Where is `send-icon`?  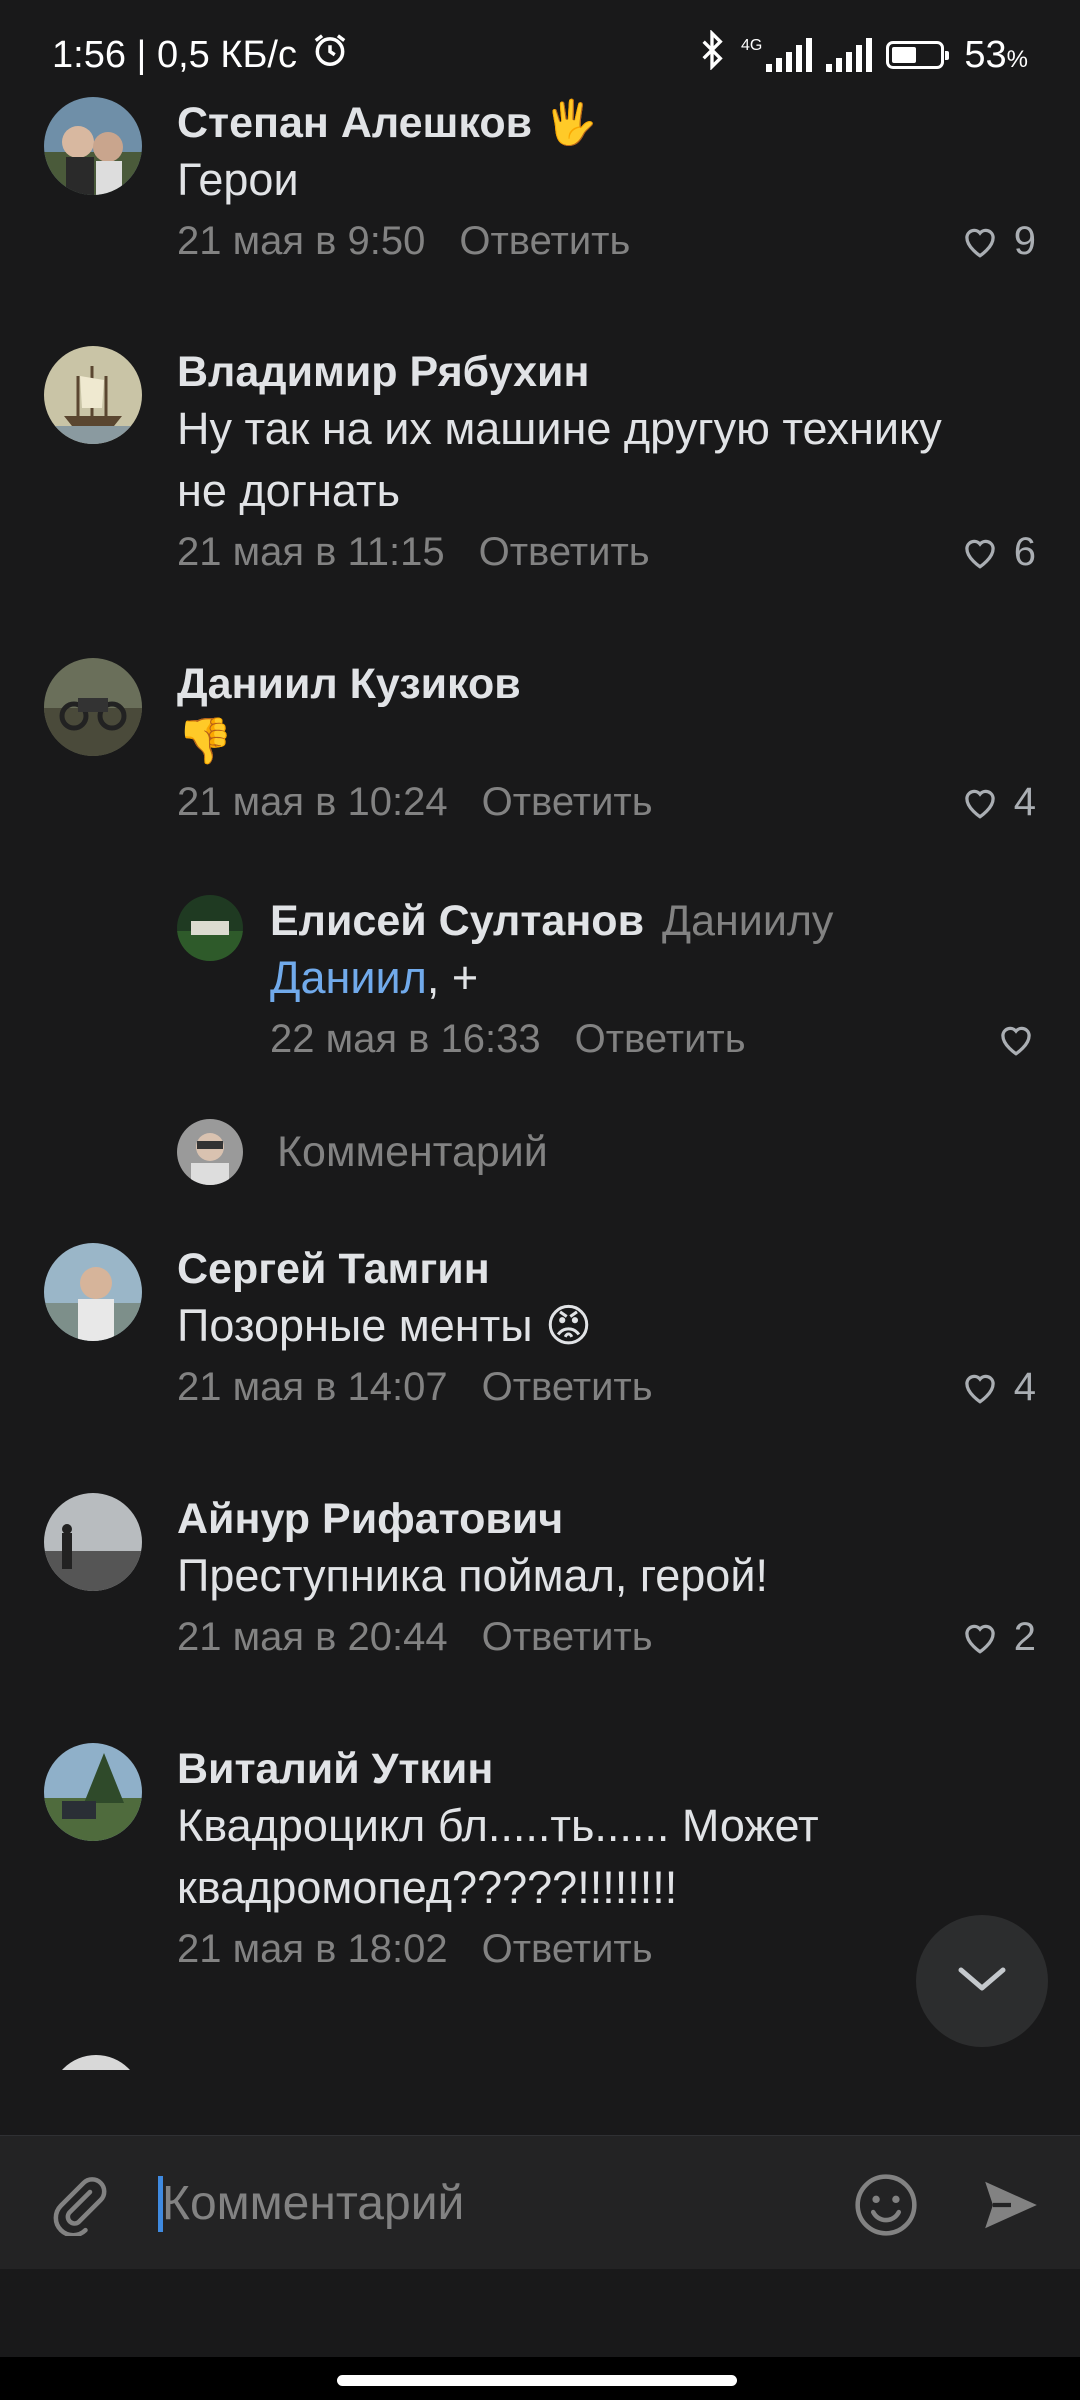
send-icon is located at coordinates (1011, 2207).